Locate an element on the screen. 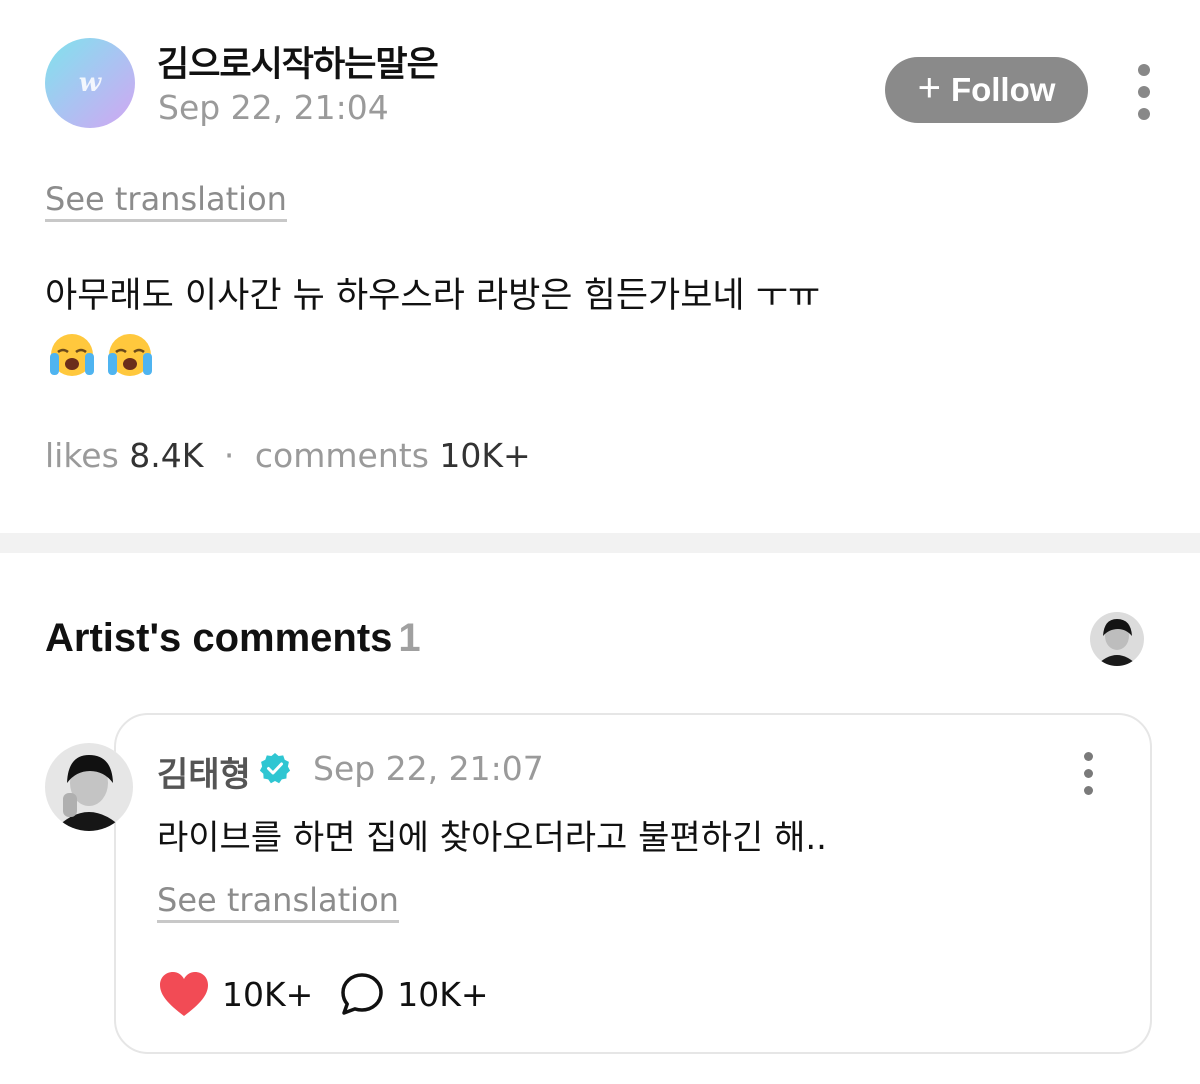 This screenshot has width=1200, height=1084. comment-see-translation-link: See translation is located at coordinates (278, 902).